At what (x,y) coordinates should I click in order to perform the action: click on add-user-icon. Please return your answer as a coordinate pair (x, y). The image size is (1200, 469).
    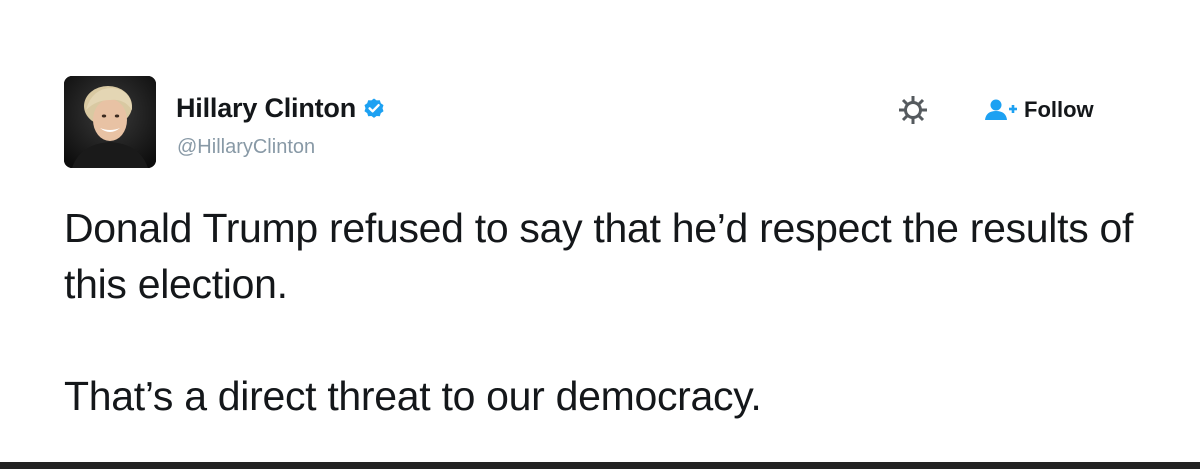
    Looking at the image, I should click on (1001, 110).